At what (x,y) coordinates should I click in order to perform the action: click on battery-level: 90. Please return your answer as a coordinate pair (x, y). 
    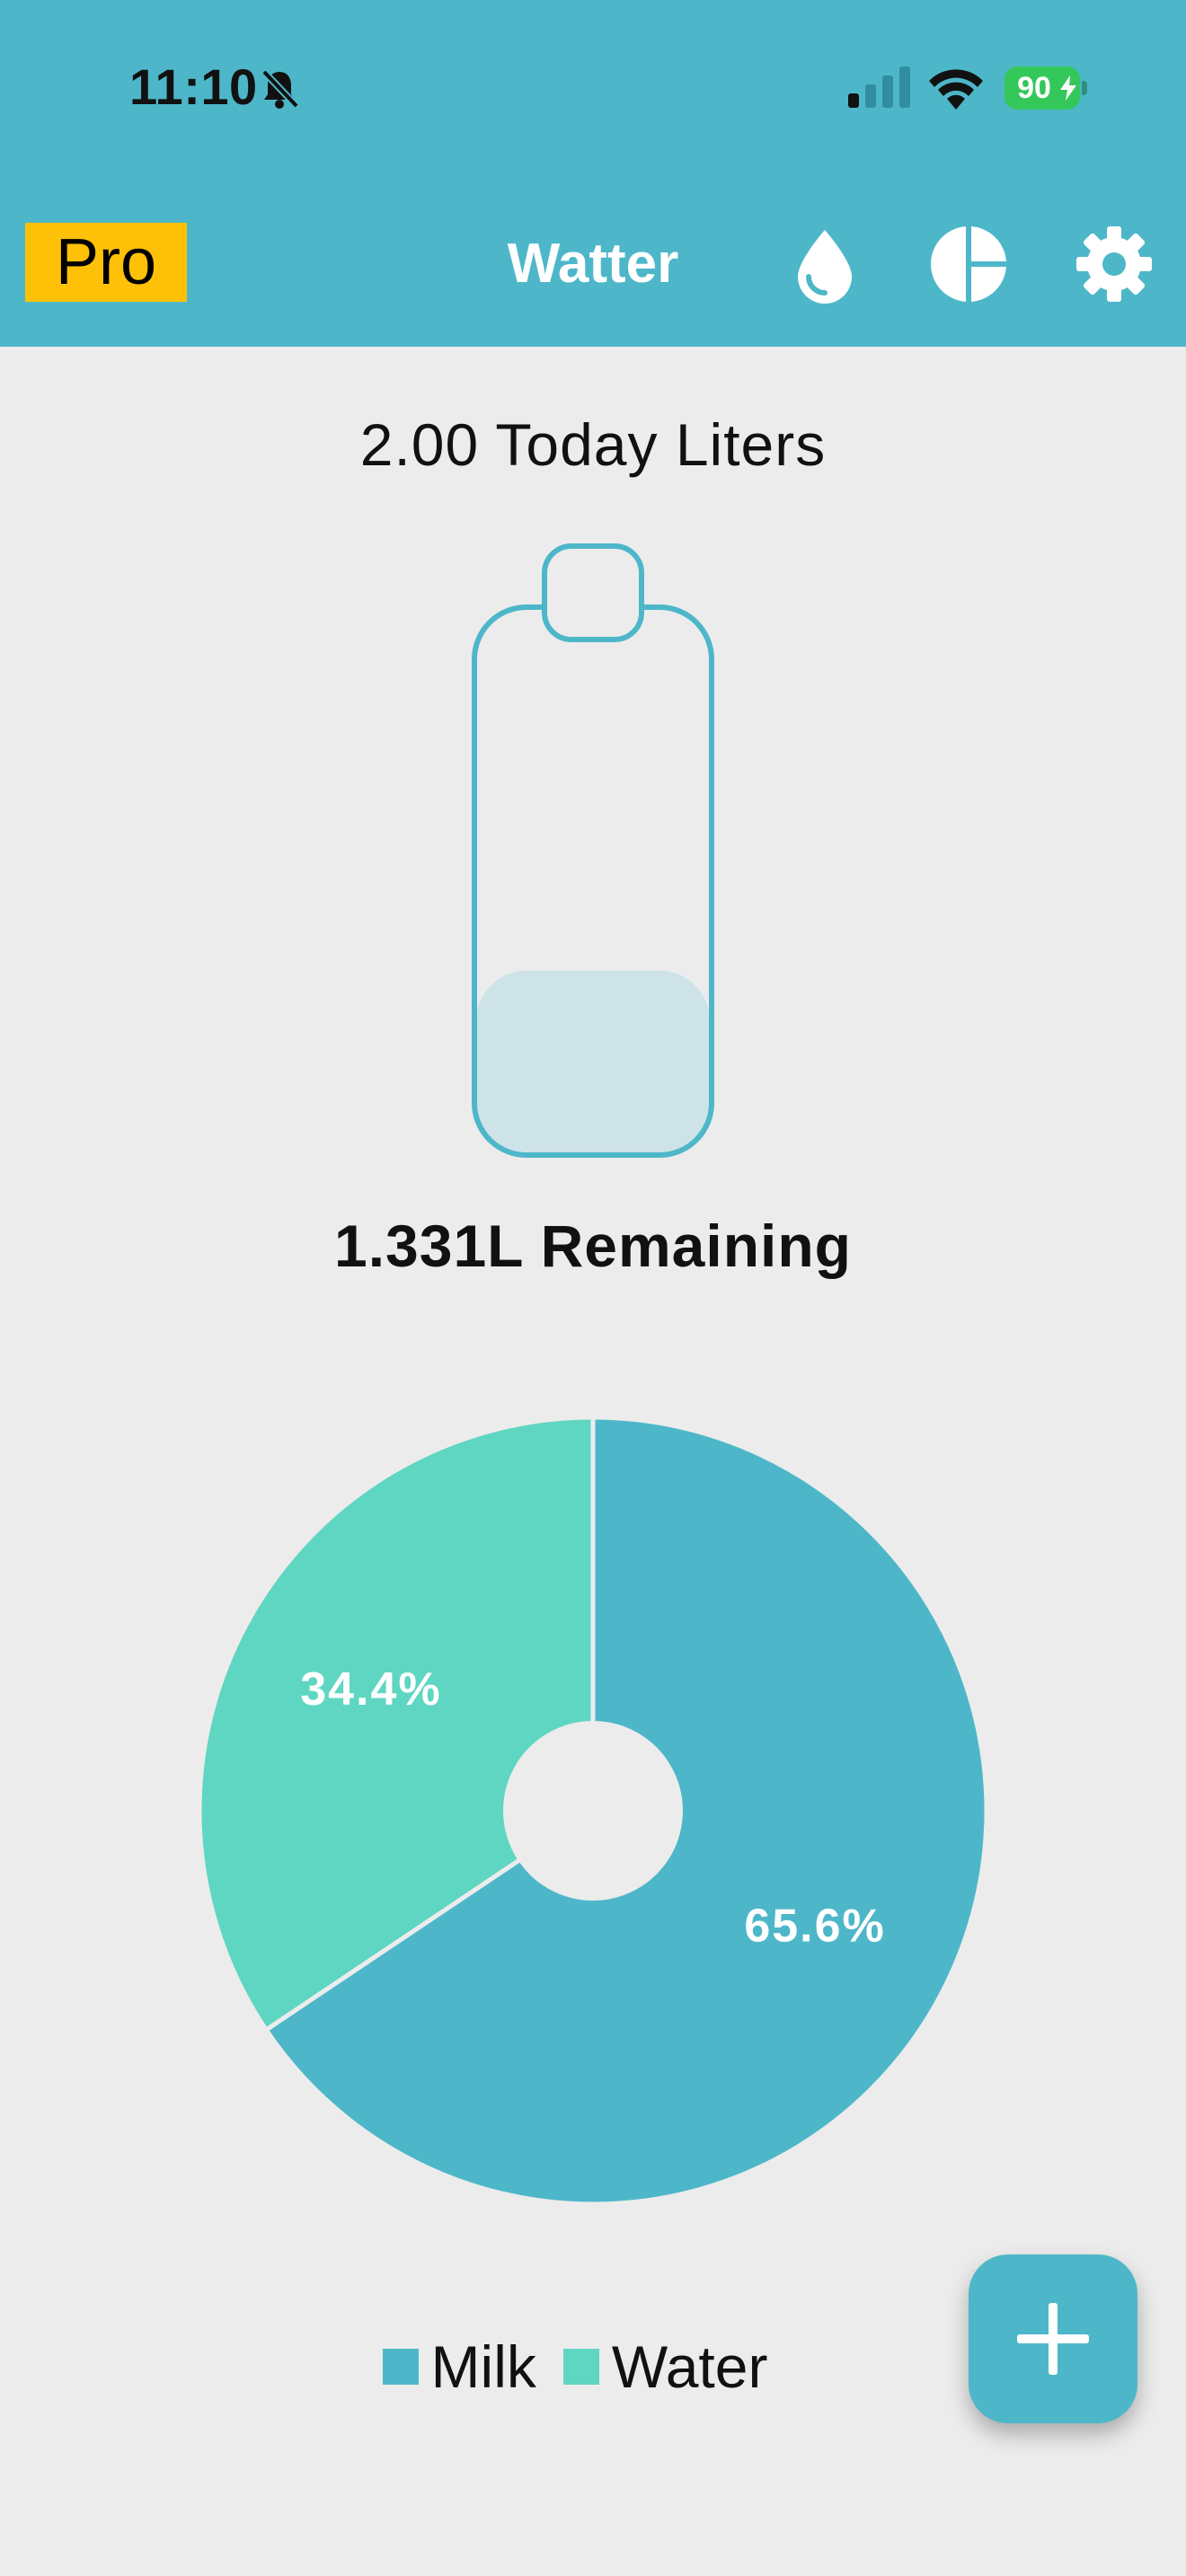
    Looking at the image, I should click on (1034, 88).